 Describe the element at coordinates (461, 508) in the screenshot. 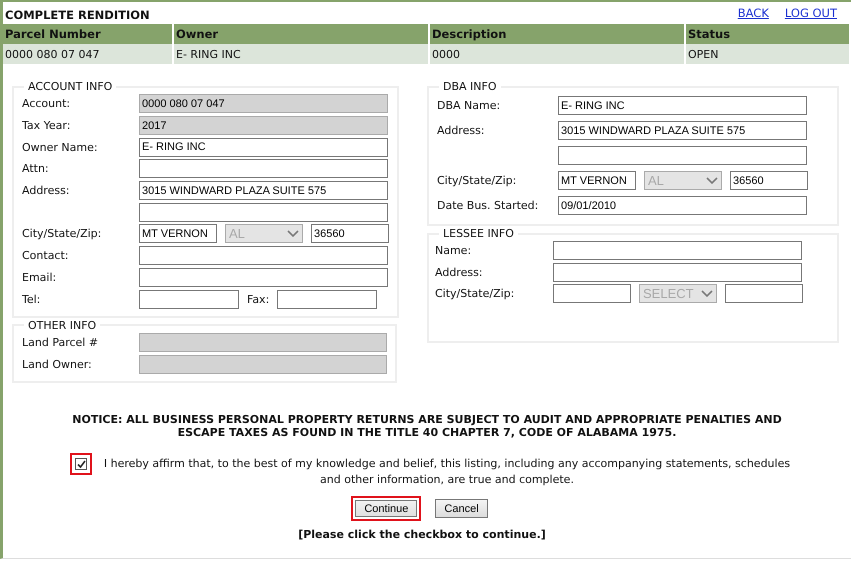

I see `cancel-button: Cancel` at that location.